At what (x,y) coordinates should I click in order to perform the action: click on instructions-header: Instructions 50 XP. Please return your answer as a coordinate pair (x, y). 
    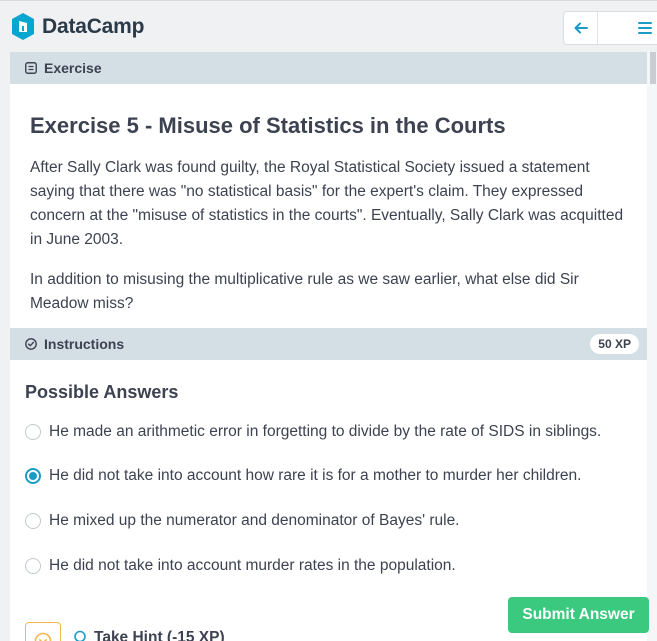
    Looking at the image, I should click on (328, 344).